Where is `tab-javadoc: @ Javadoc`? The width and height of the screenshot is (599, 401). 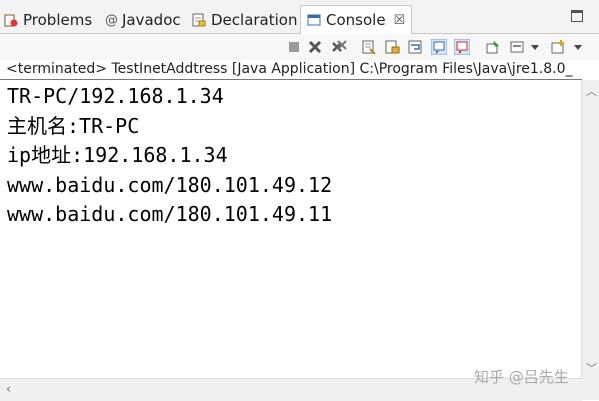
tab-javadoc: @ Javadoc is located at coordinates (143, 19).